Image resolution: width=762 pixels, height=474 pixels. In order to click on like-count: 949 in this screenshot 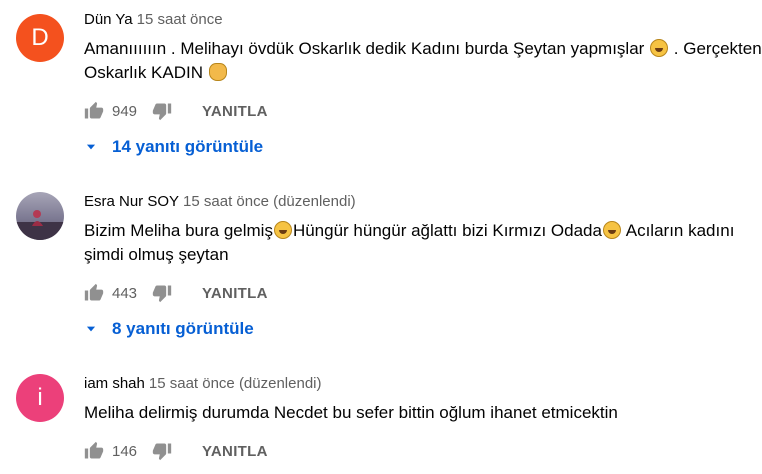, I will do `click(125, 111)`.